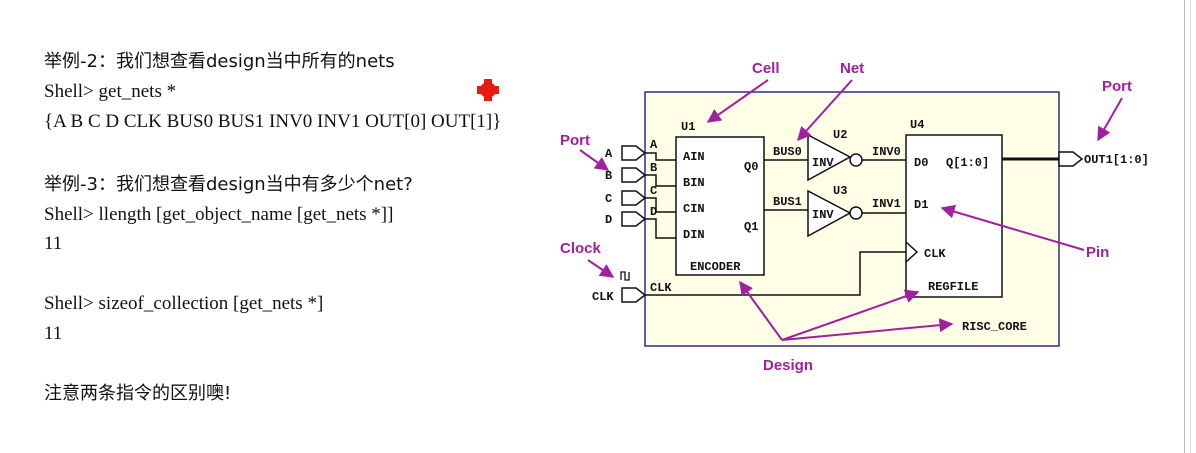 This screenshot has height=453, width=1196. What do you see at coordinates (840, 135) in the screenshot?
I see `u2-label: U2` at bounding box center [840, 135].